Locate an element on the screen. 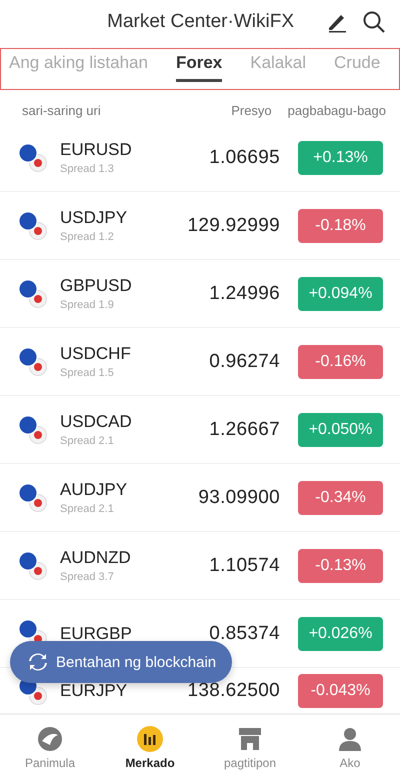  price: 1.26667 is located at coordinates (244, 429).